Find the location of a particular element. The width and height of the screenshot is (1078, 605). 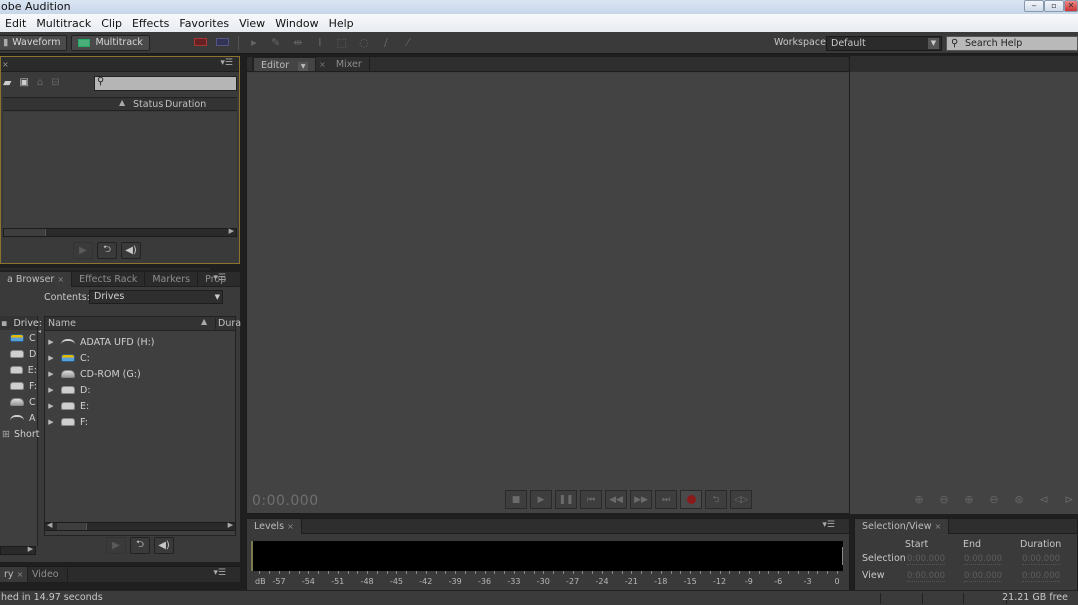

drive-row: ▶ C: is located at coordinates (140, 358).